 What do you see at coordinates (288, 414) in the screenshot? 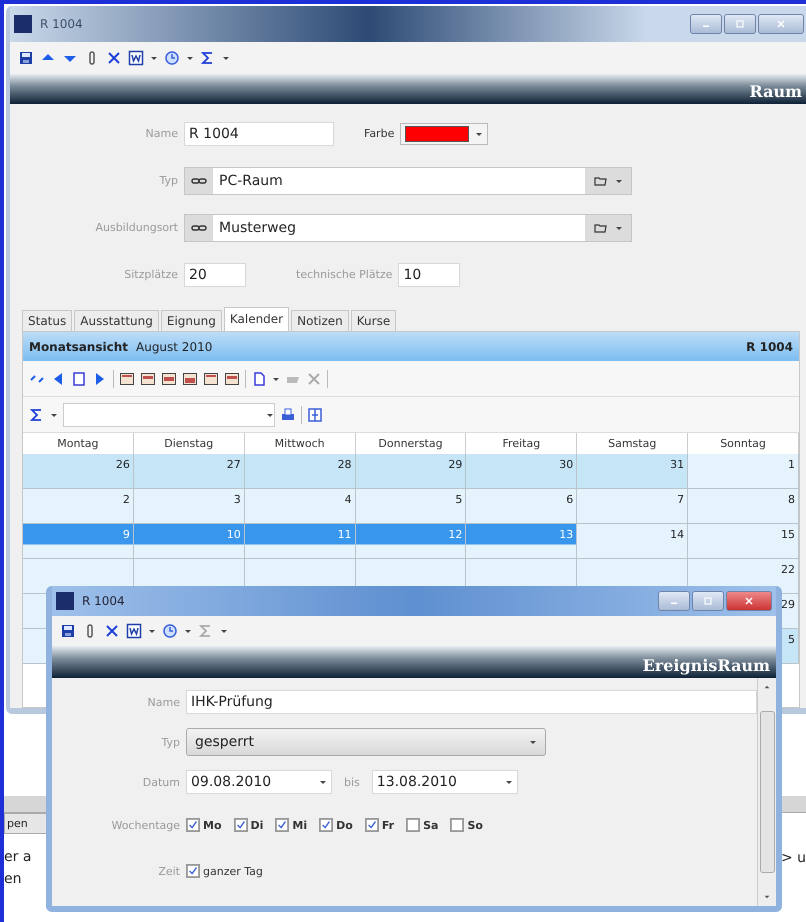
I see `print-icon` at bounding box center [288, 414].